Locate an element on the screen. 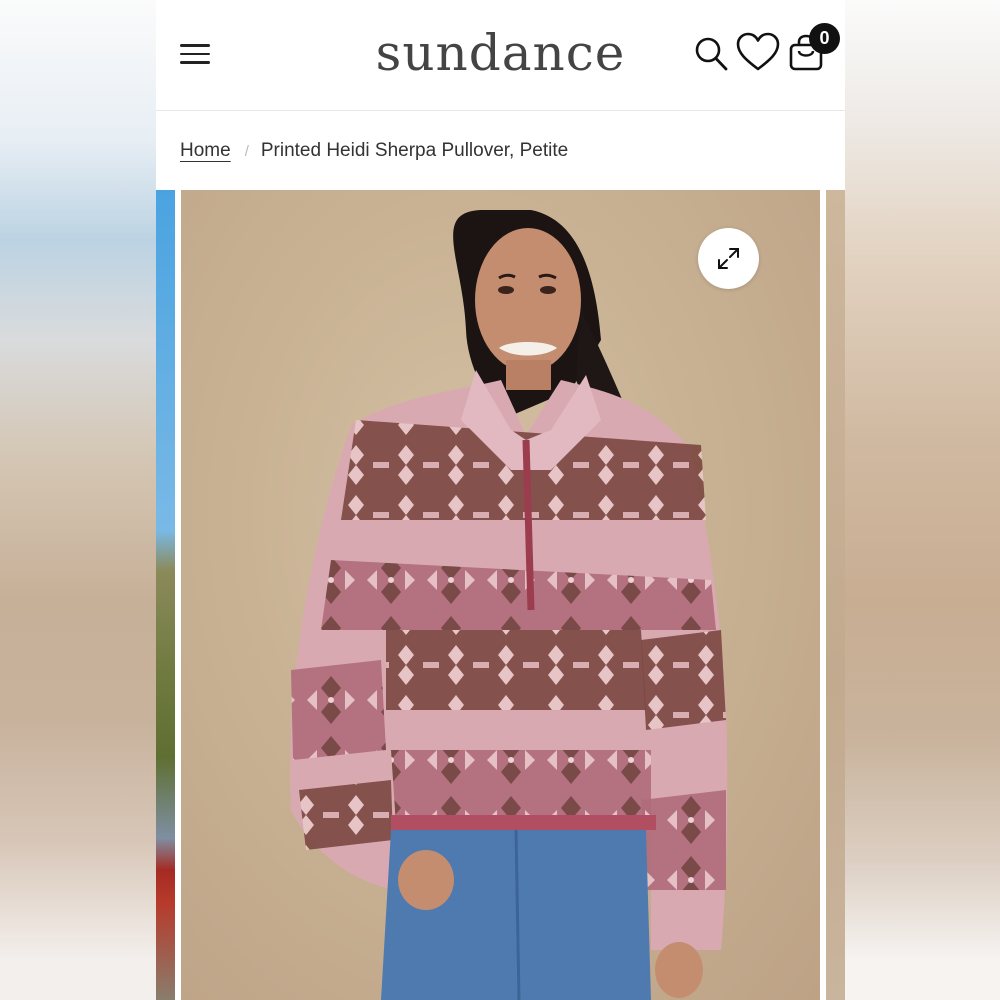  cart-count-badge: 0 is located at coordinates (824, 38).